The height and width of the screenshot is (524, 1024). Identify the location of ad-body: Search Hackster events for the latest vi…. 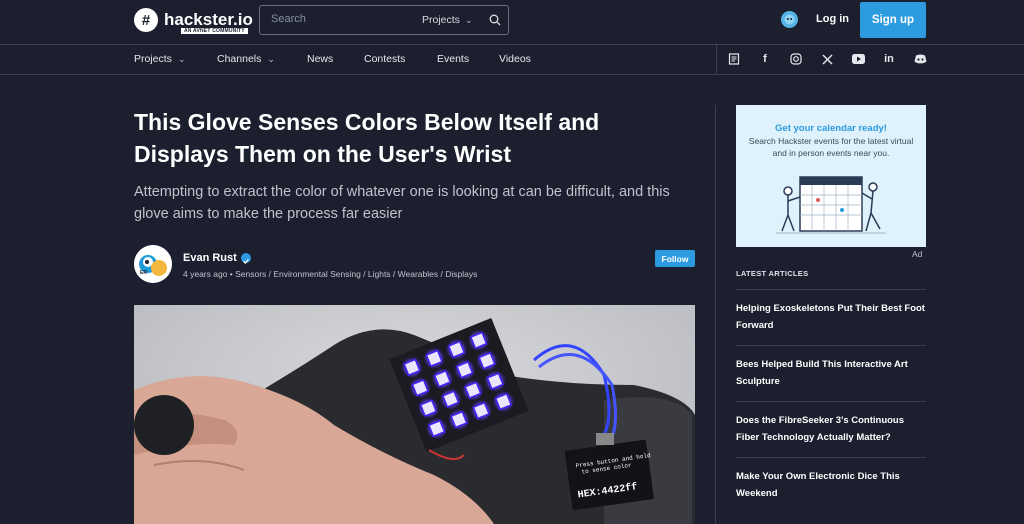
(831, 147).